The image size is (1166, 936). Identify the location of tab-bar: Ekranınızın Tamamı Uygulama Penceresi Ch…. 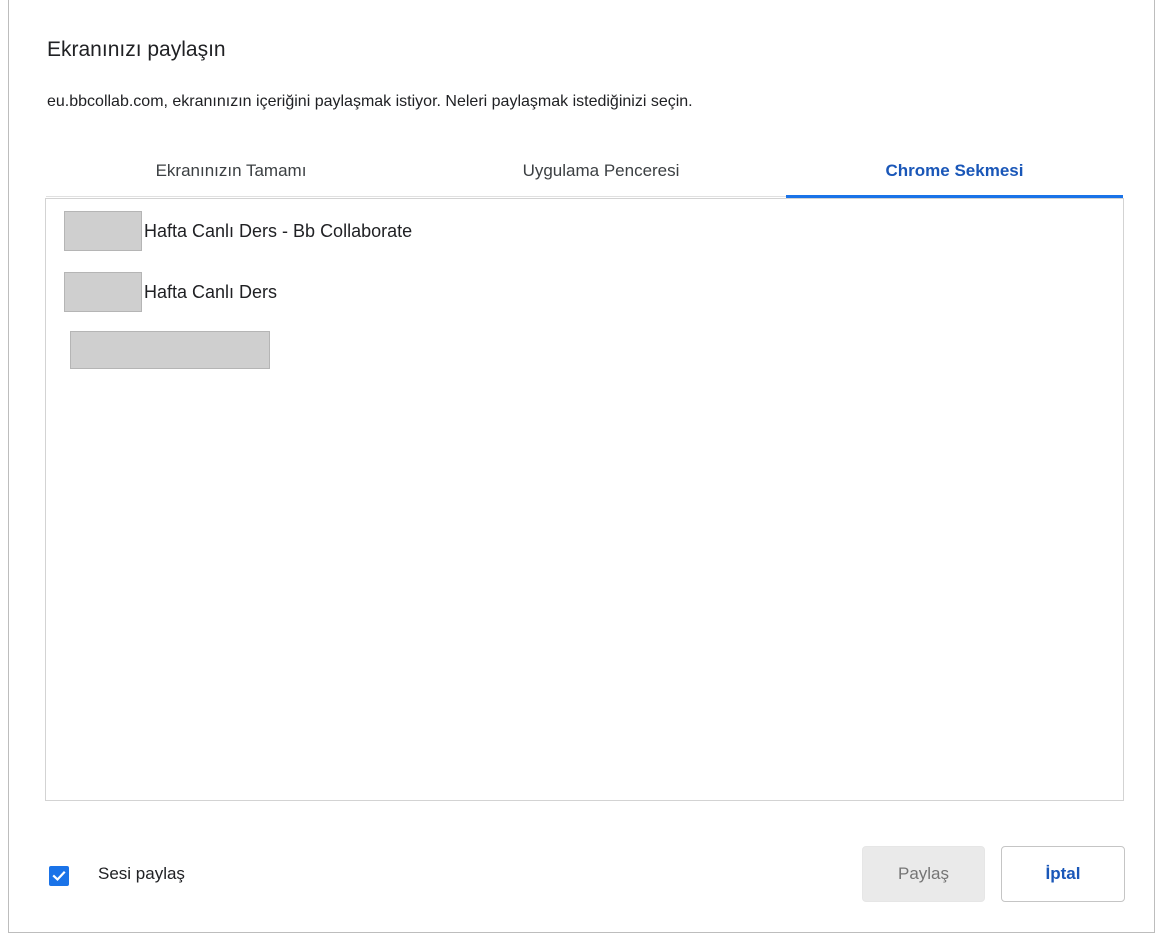
(584, 172).